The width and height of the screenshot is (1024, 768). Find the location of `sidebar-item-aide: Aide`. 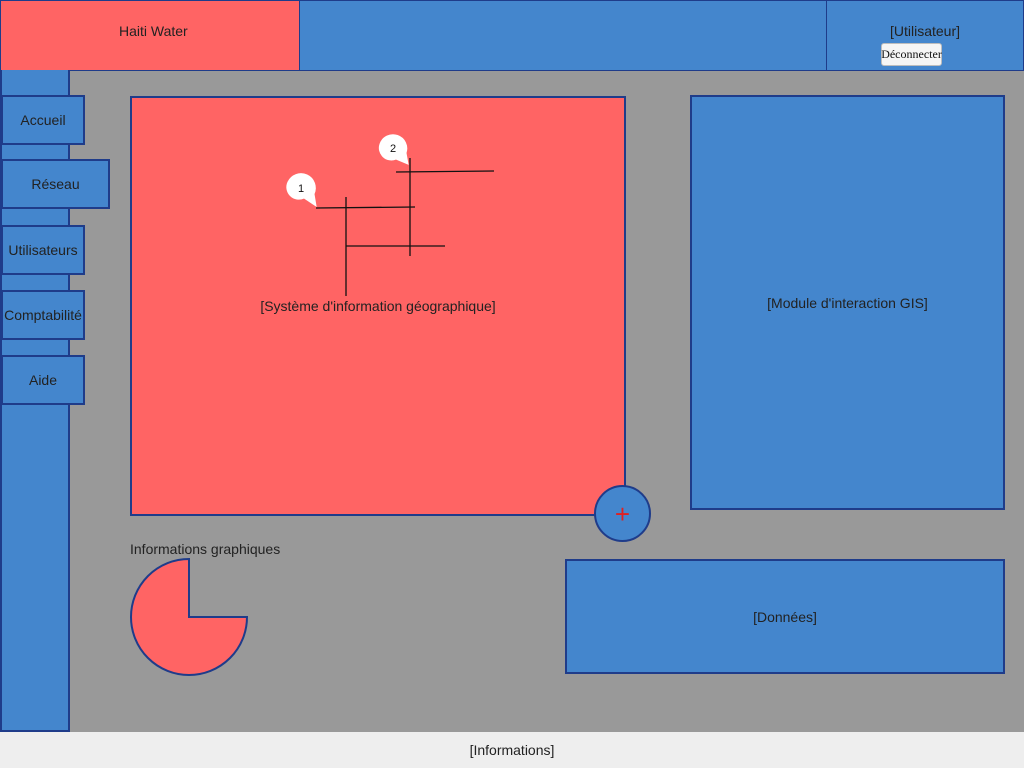

sidebar-item-aide: Aide is located at coordinates (43, 380).